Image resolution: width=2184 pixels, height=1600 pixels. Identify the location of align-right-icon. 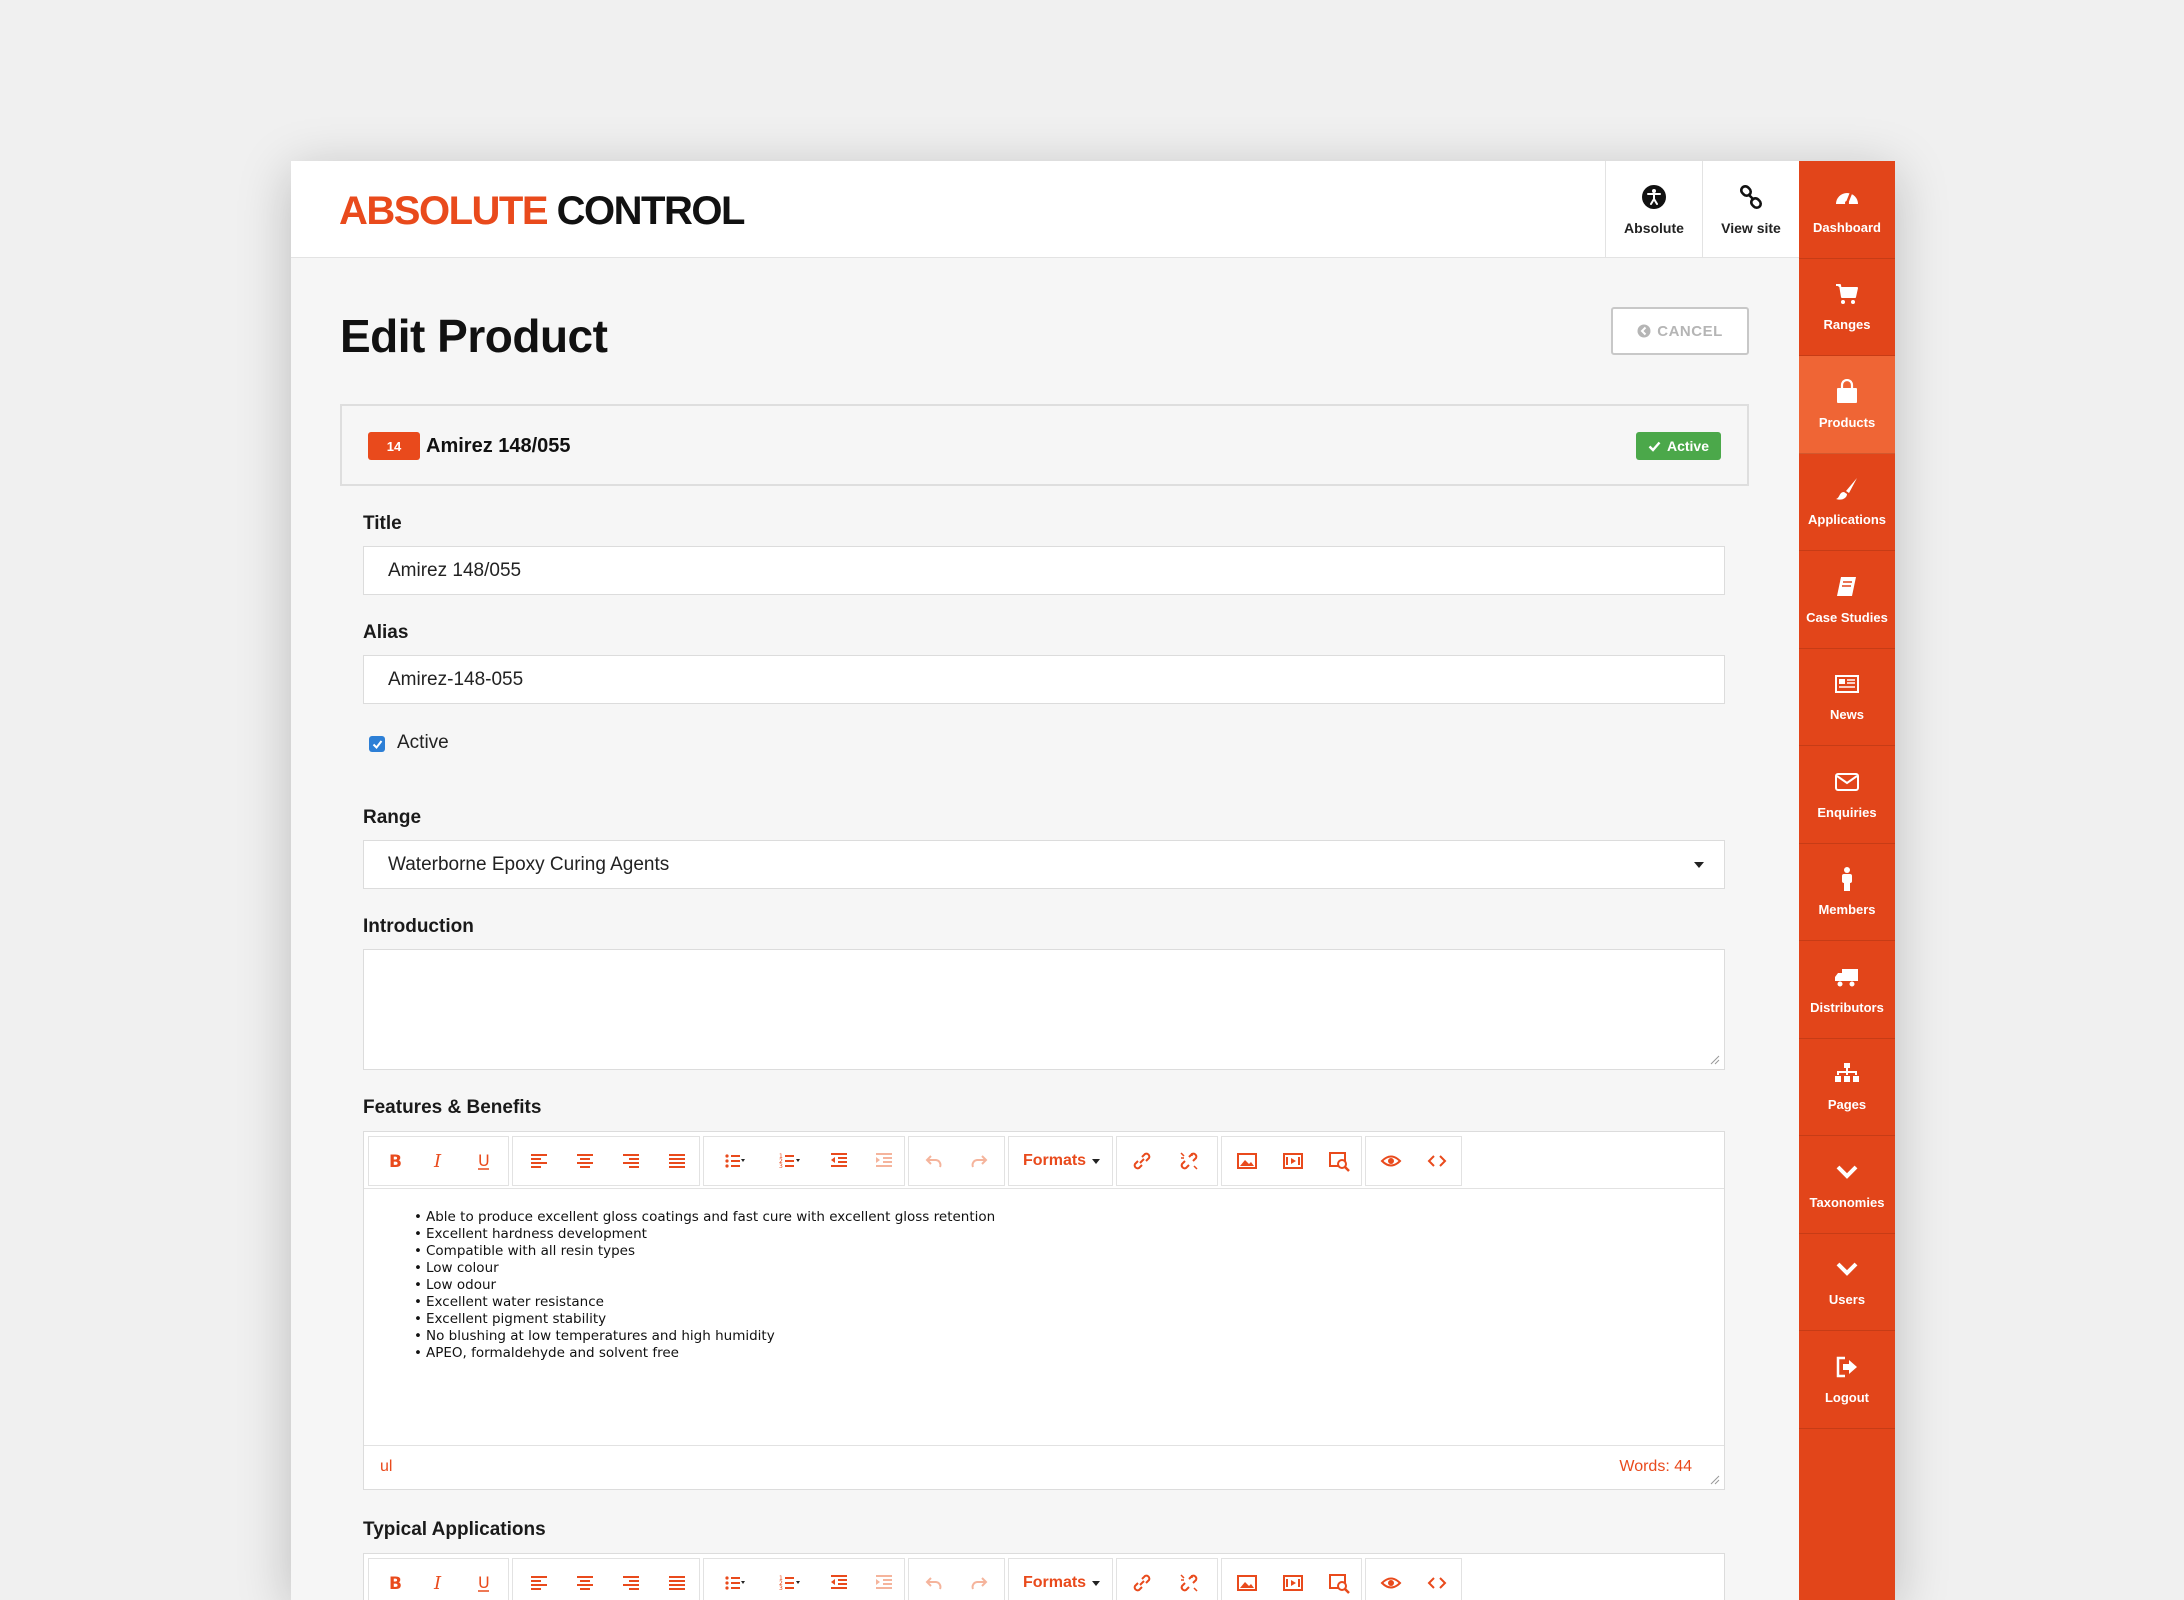
(631, 1161).